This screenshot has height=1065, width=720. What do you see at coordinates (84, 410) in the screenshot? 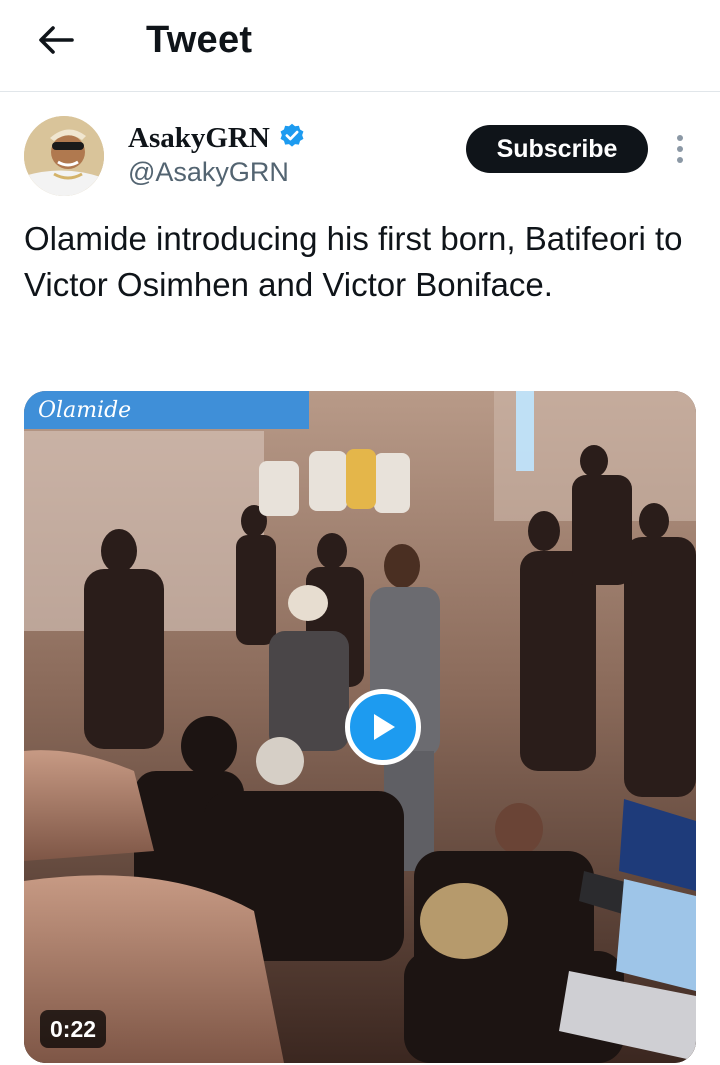
I see `banner-text: Olamide` at bounding box center [84, 410].